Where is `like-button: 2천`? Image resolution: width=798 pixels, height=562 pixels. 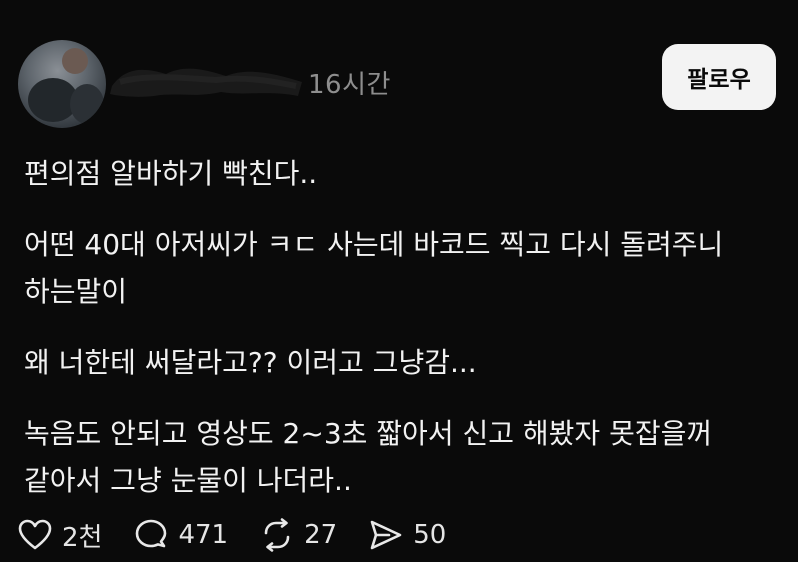 like-button: 2천 is located at coordinates (60, 535).